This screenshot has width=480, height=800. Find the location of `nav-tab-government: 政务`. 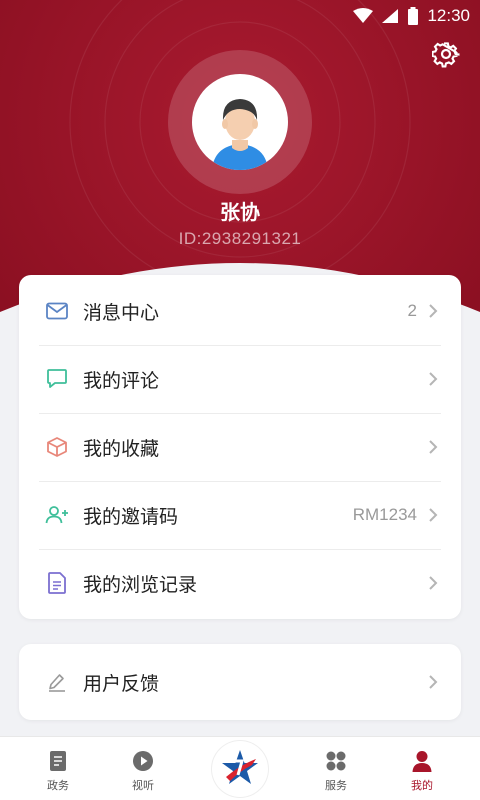

nav-tab-government: 政务 is located at coordinates (58, 768).